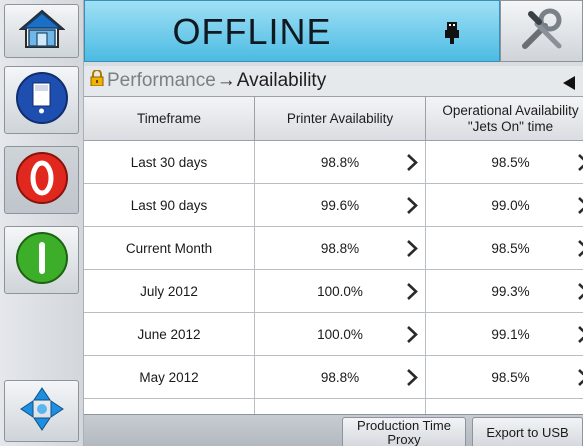 The height and width of the screenshot is (446, 583). Describe the element at coordinates (281, 80) in the screenshot. I see `breadcrumb-current: Availability` at that location.